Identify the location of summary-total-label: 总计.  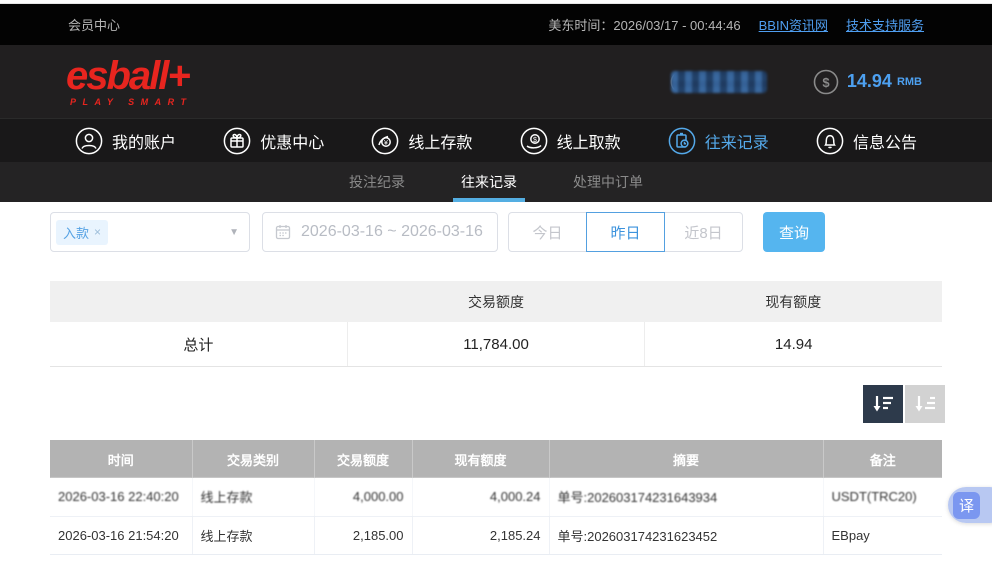
(199, 344).